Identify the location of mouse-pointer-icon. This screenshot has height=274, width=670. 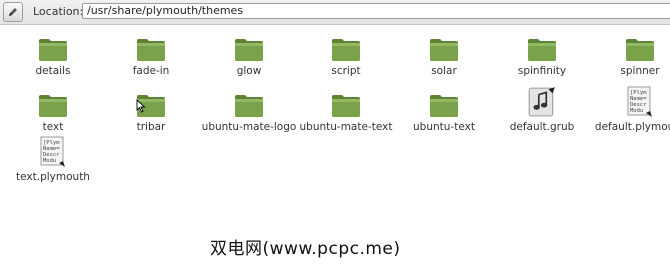
(141, 106).